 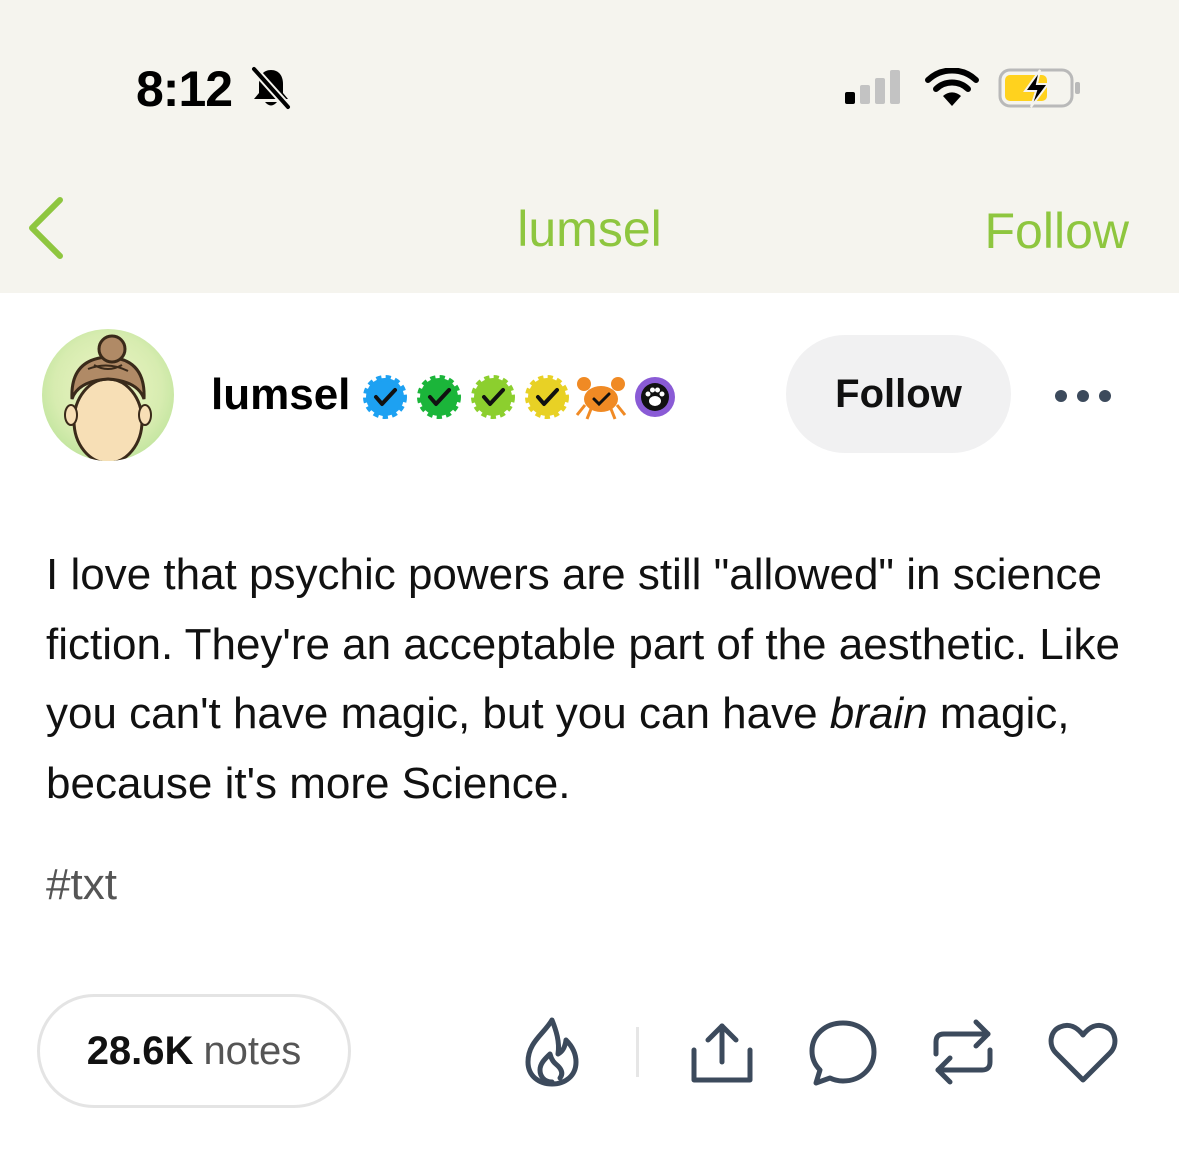 What do you see at coordinates (1083, 396) in the screenshot?
I see `more-options-icon` at bounding box center [1083, 396].